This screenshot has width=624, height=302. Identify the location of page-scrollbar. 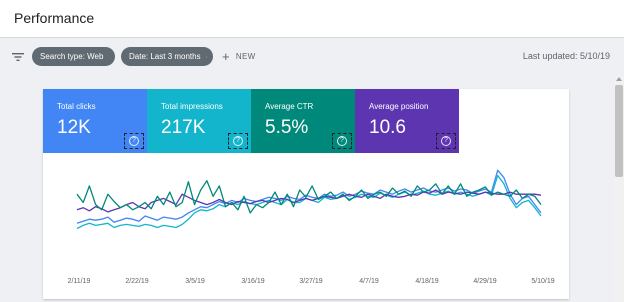
(619, 189).